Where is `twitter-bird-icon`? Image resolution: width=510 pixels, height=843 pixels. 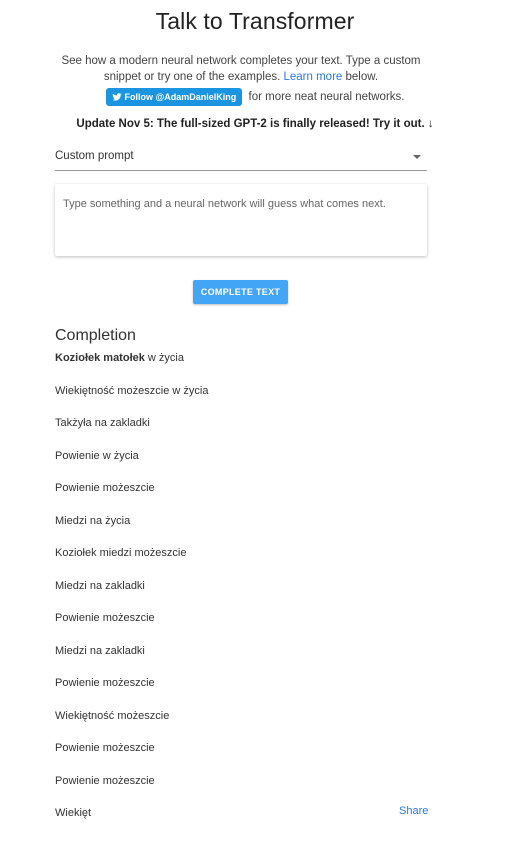
twitter-bird-icon is located at coordinates (116, 97).